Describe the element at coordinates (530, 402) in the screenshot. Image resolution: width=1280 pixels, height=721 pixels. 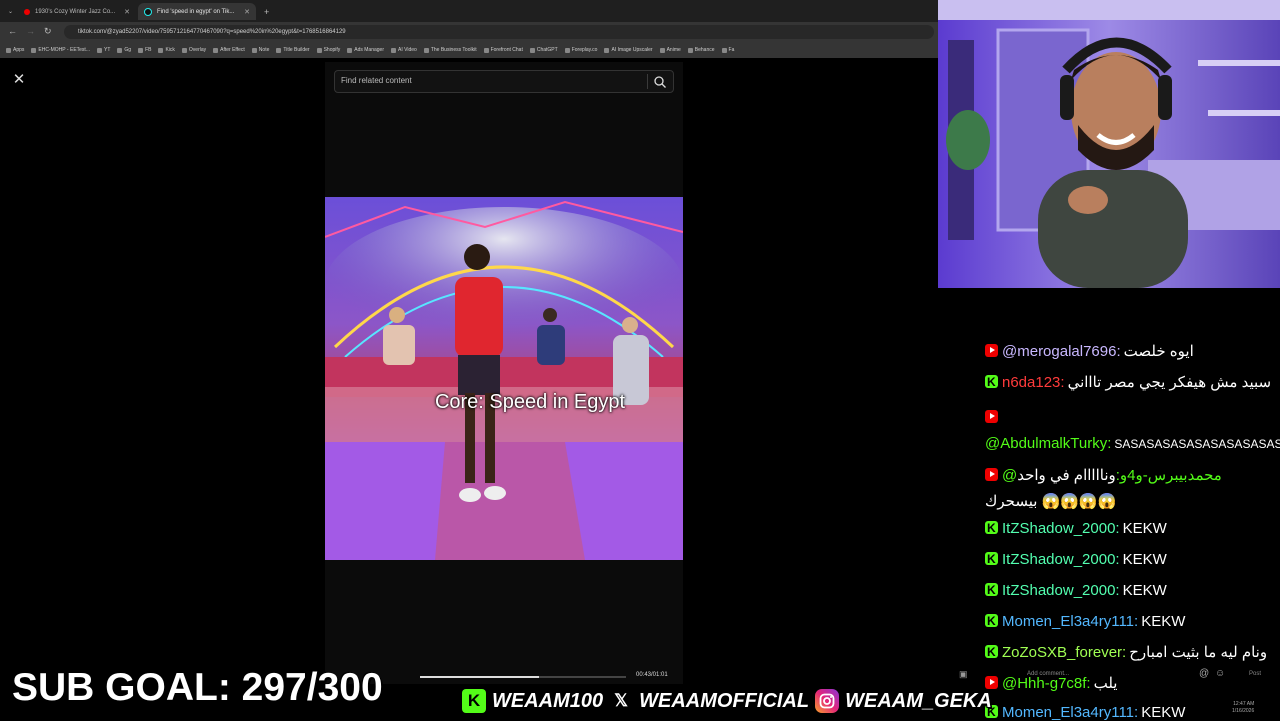
I see `video-caption: Core: Speed in Egypt` at that location.